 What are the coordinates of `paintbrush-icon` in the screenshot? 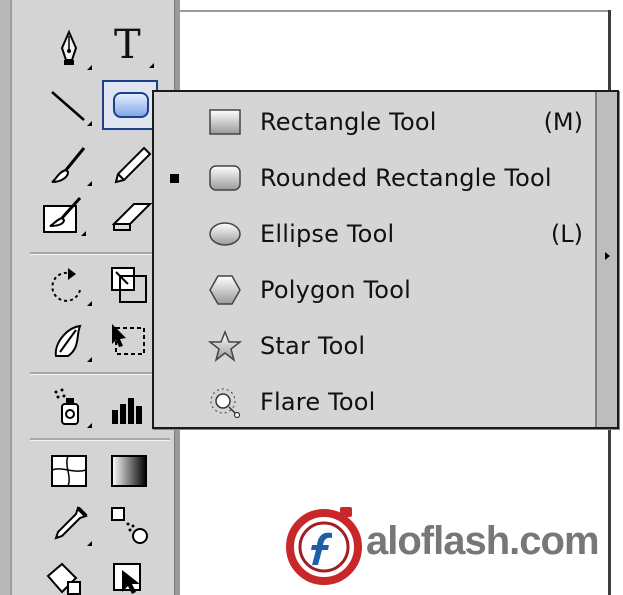 It's located at (69, 165).